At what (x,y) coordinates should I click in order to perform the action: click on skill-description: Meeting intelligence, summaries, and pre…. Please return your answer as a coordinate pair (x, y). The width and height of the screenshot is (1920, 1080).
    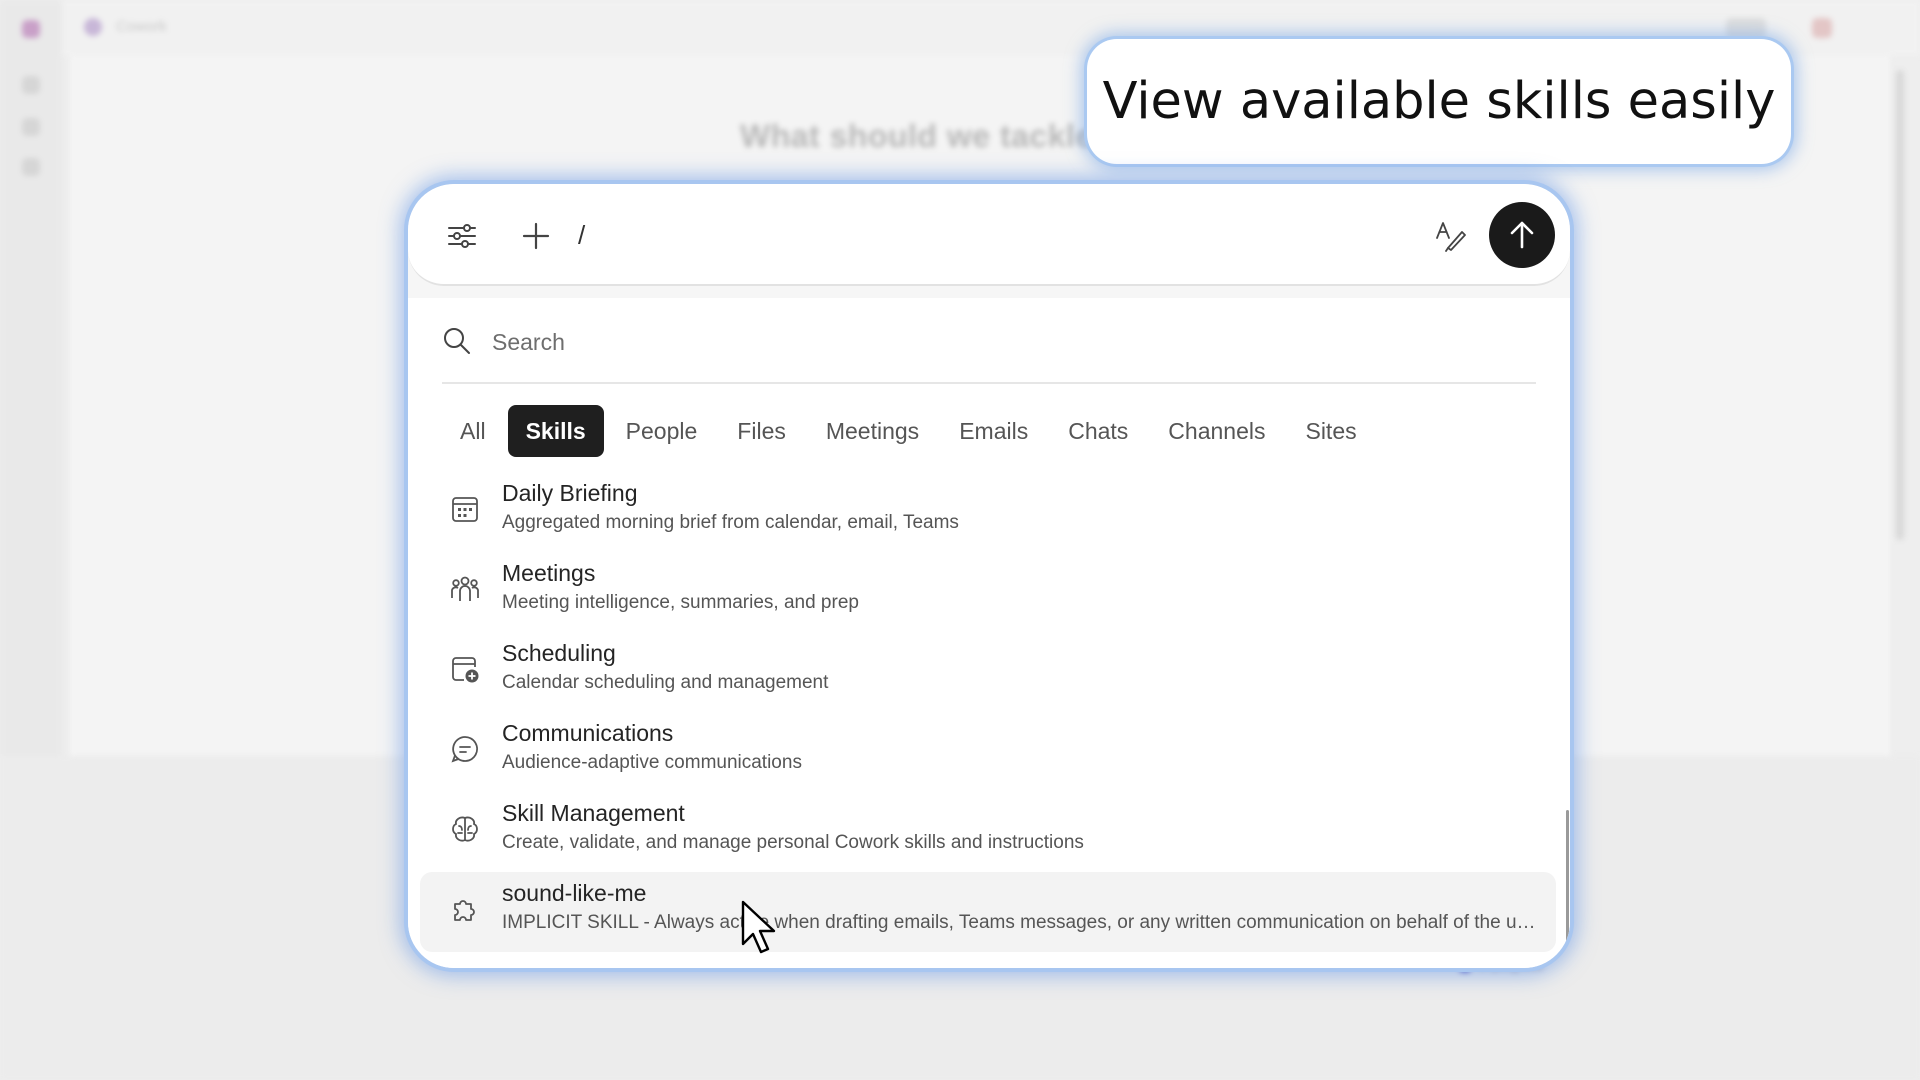
    Looking at the image, I should click on (680, 602).